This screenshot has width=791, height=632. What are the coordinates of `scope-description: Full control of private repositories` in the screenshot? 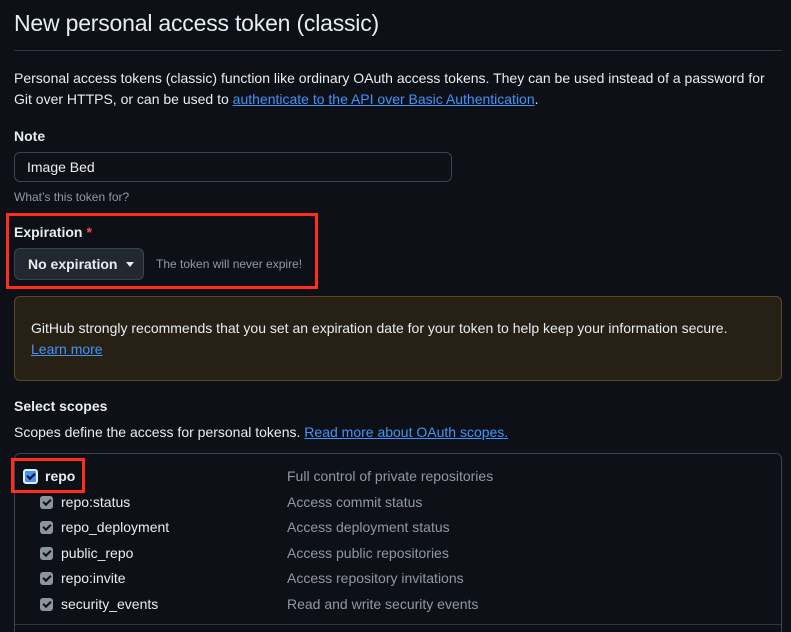 It's located at (390, 476).